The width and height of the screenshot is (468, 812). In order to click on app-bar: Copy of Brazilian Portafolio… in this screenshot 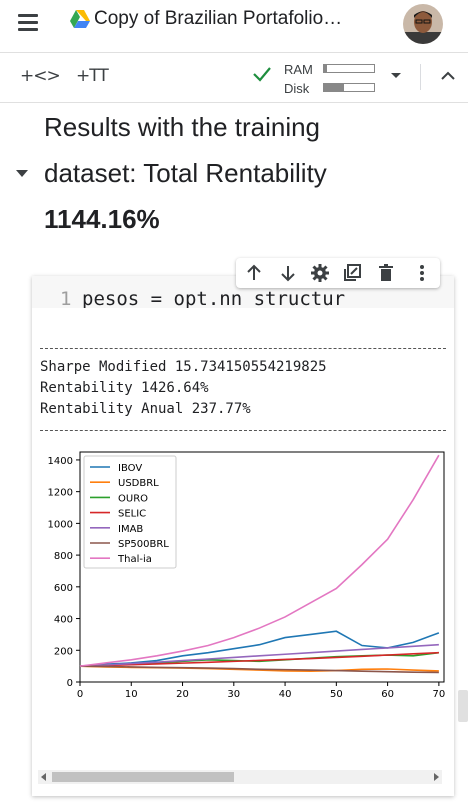, I will do `click(234, 25)`.